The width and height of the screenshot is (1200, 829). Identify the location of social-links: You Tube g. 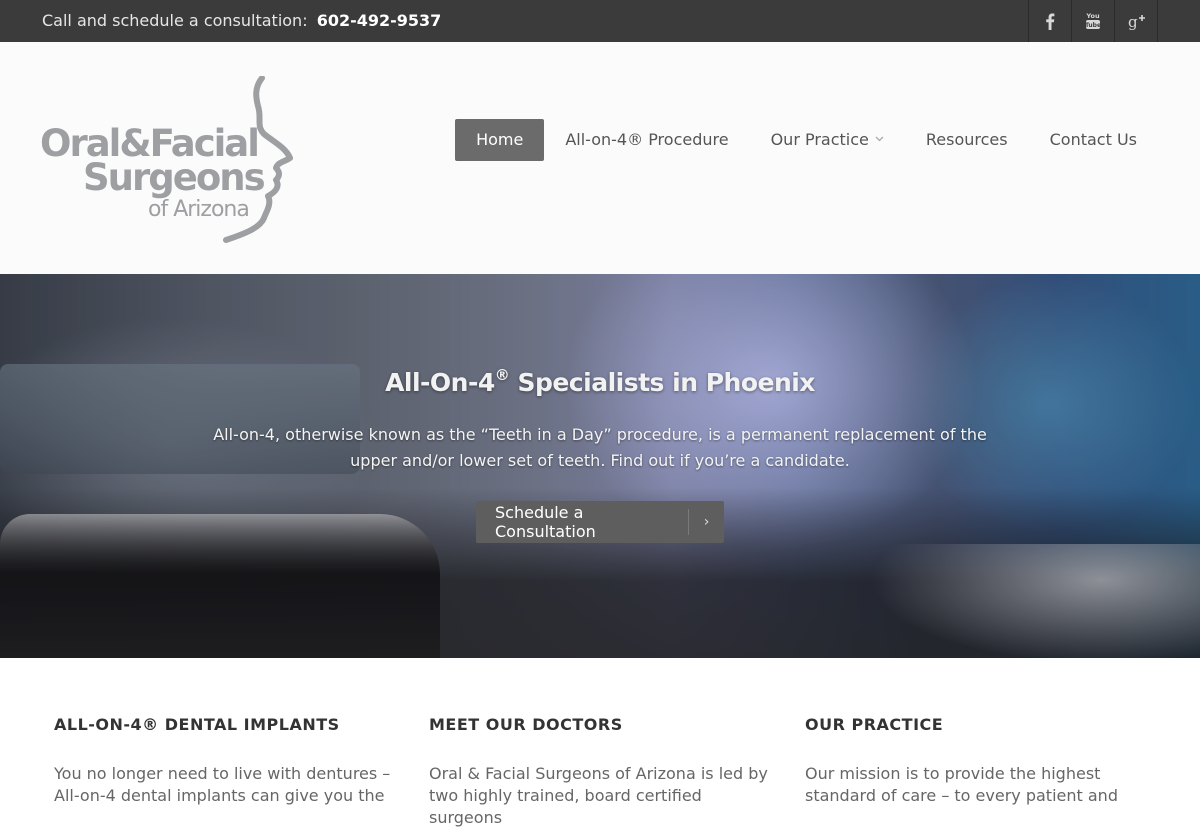
(1093, 21).